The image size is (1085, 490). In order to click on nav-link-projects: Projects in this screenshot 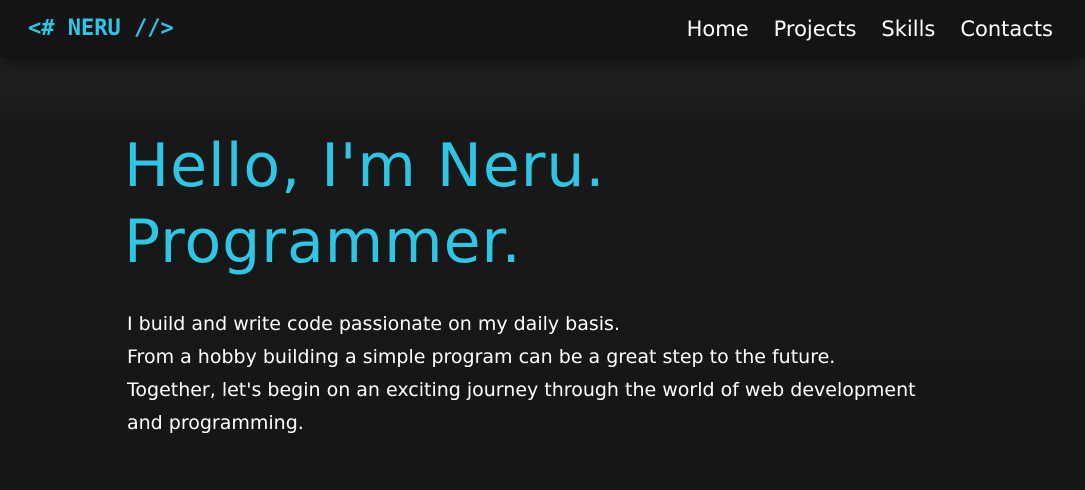, I will do `click(815, 29)`.